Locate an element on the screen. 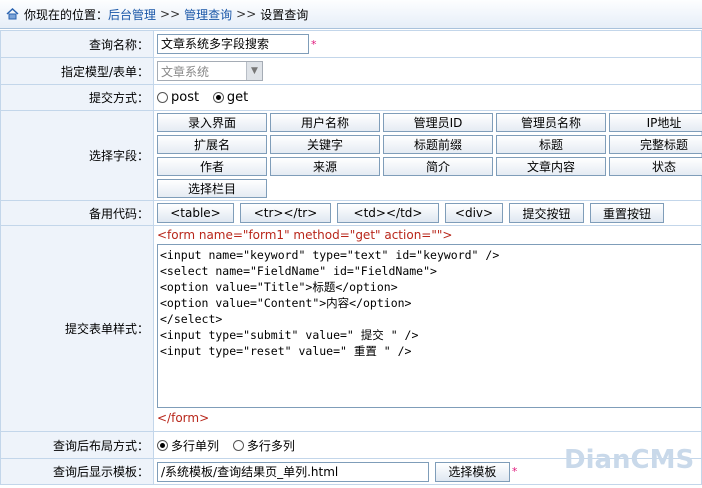 This screenshot has height=488, width=702. field-button: 录入界面 is located at coordinates (212, 122).